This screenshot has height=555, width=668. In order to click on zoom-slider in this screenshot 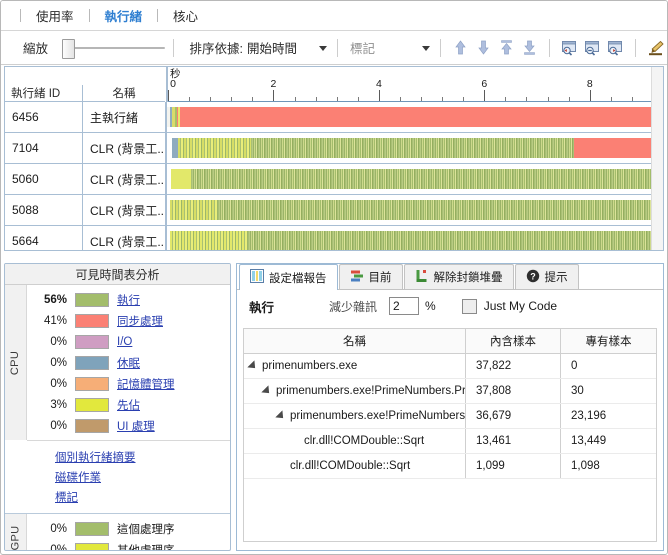, I will do `click(113, 48)`.